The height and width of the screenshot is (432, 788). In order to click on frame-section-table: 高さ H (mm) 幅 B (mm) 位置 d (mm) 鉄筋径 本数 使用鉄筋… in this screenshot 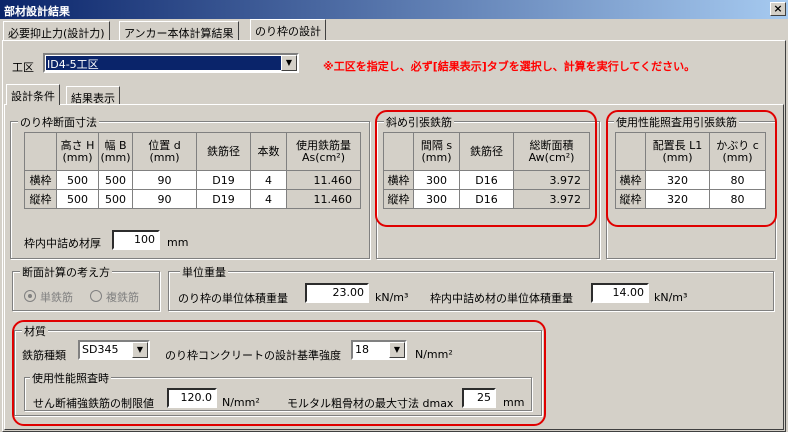, I will do `click(192, 170)`.